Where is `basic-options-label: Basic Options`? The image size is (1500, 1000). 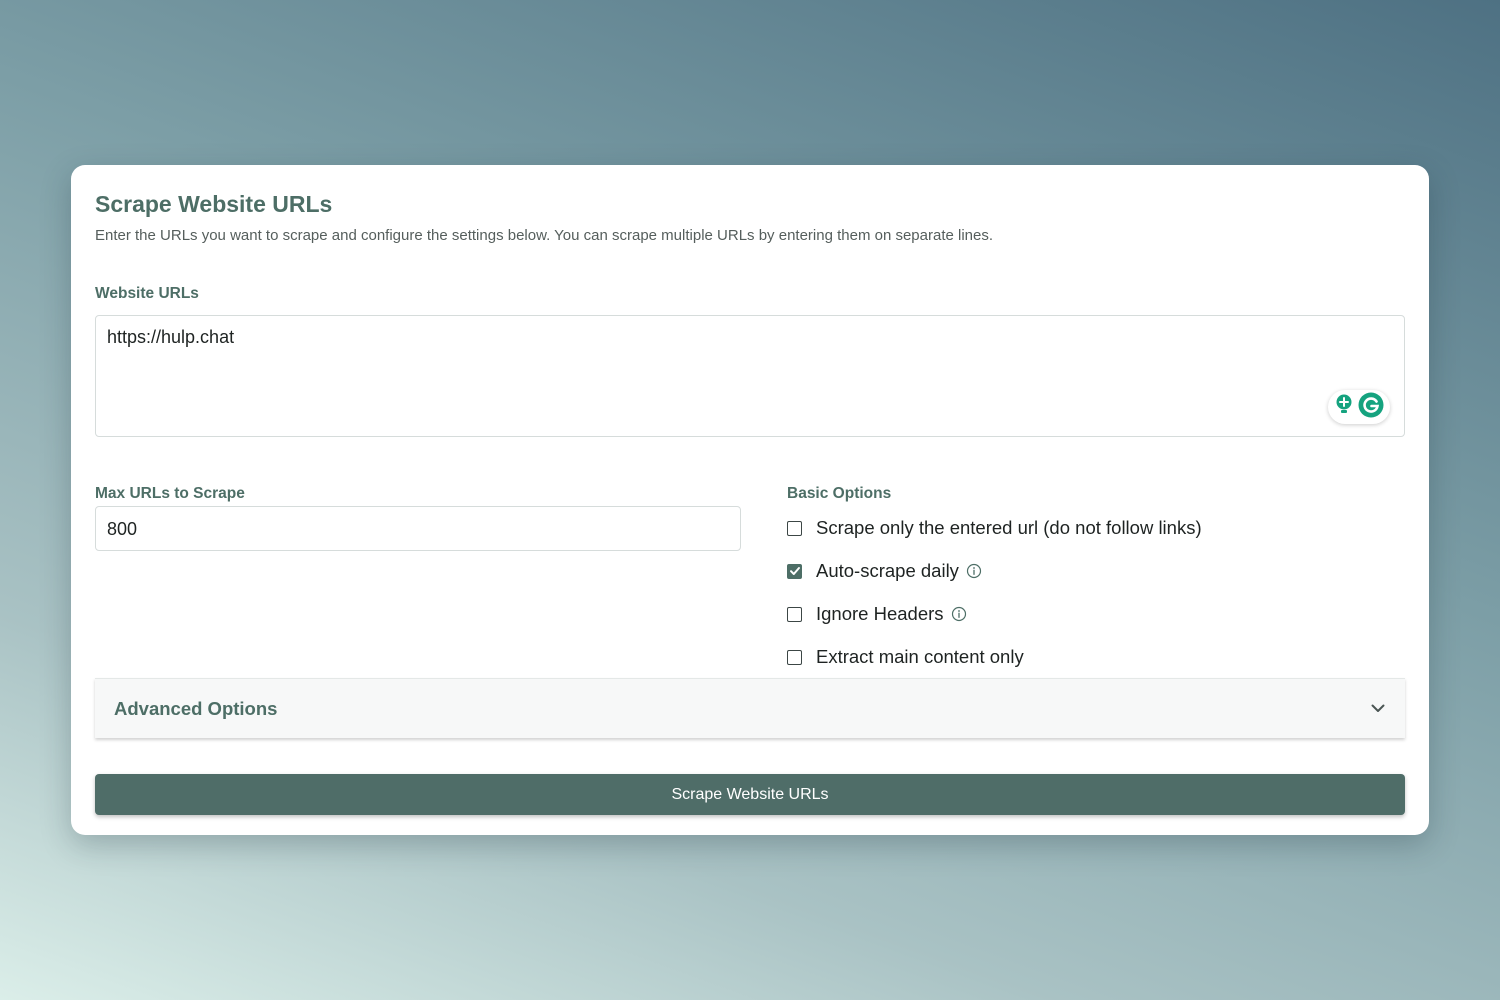 basic-options-label: Basic Options is located at coordinates (839, 493).